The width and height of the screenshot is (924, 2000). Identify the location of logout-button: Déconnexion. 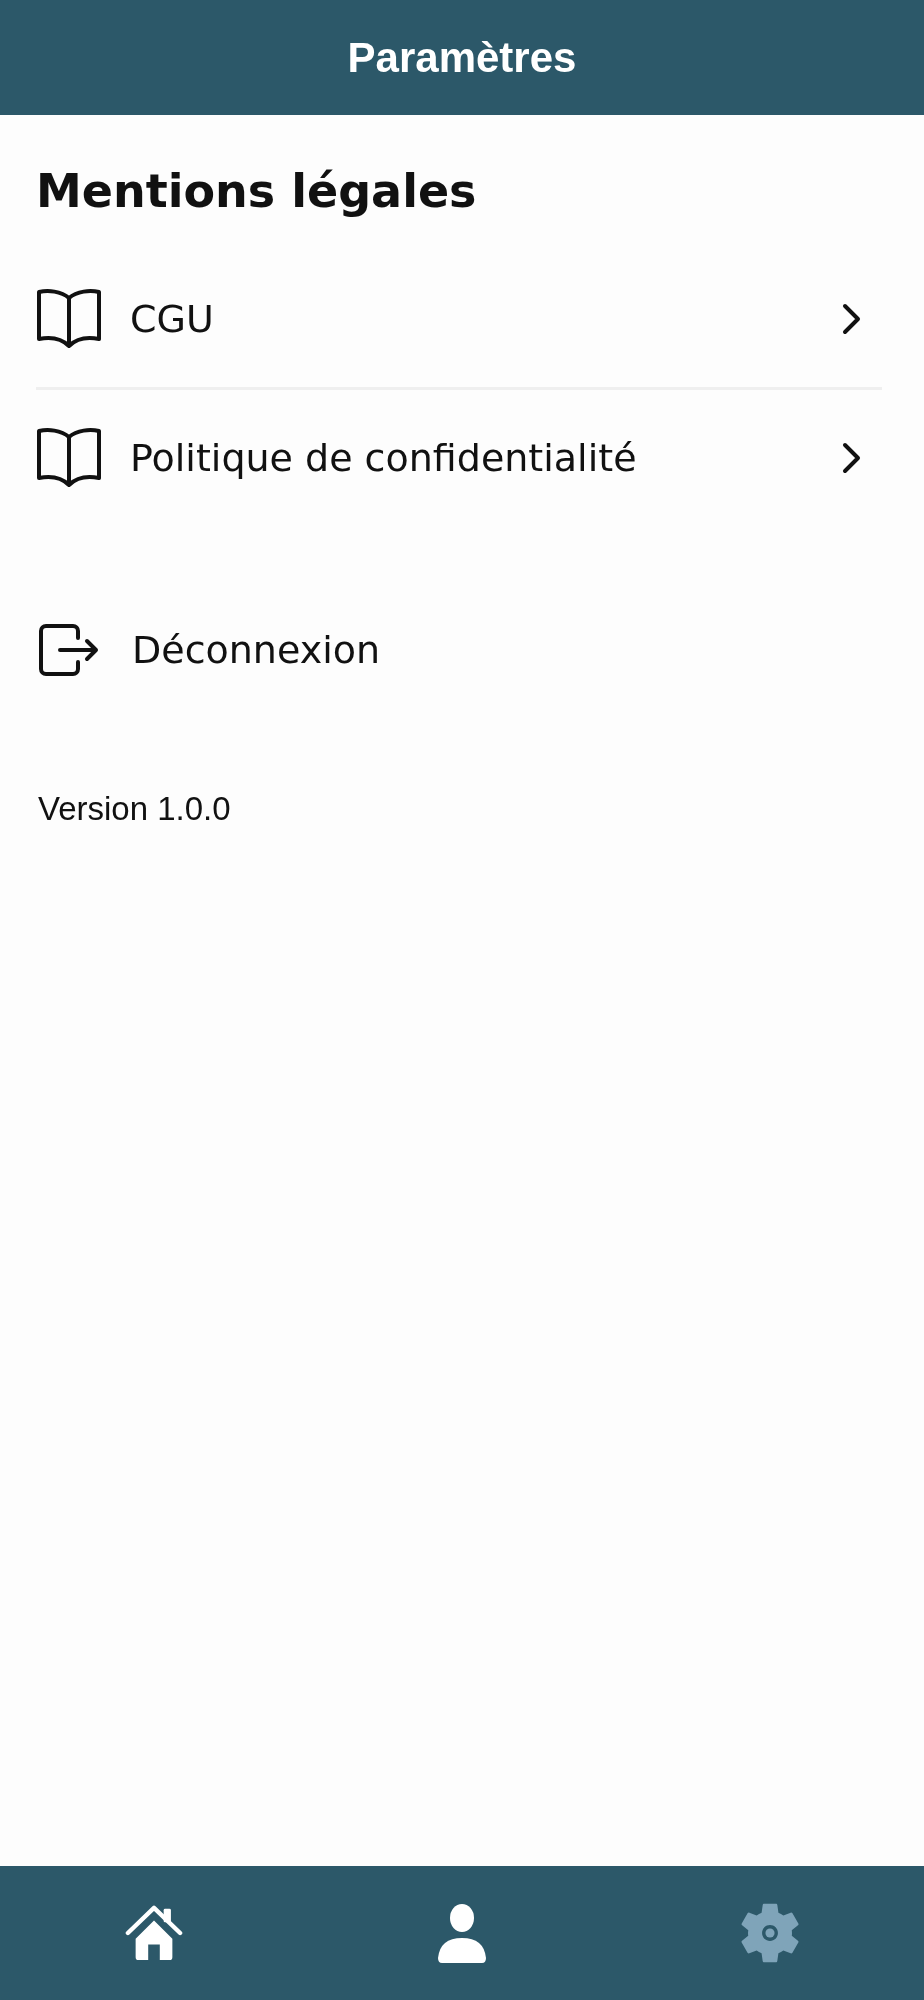
(459, 650).